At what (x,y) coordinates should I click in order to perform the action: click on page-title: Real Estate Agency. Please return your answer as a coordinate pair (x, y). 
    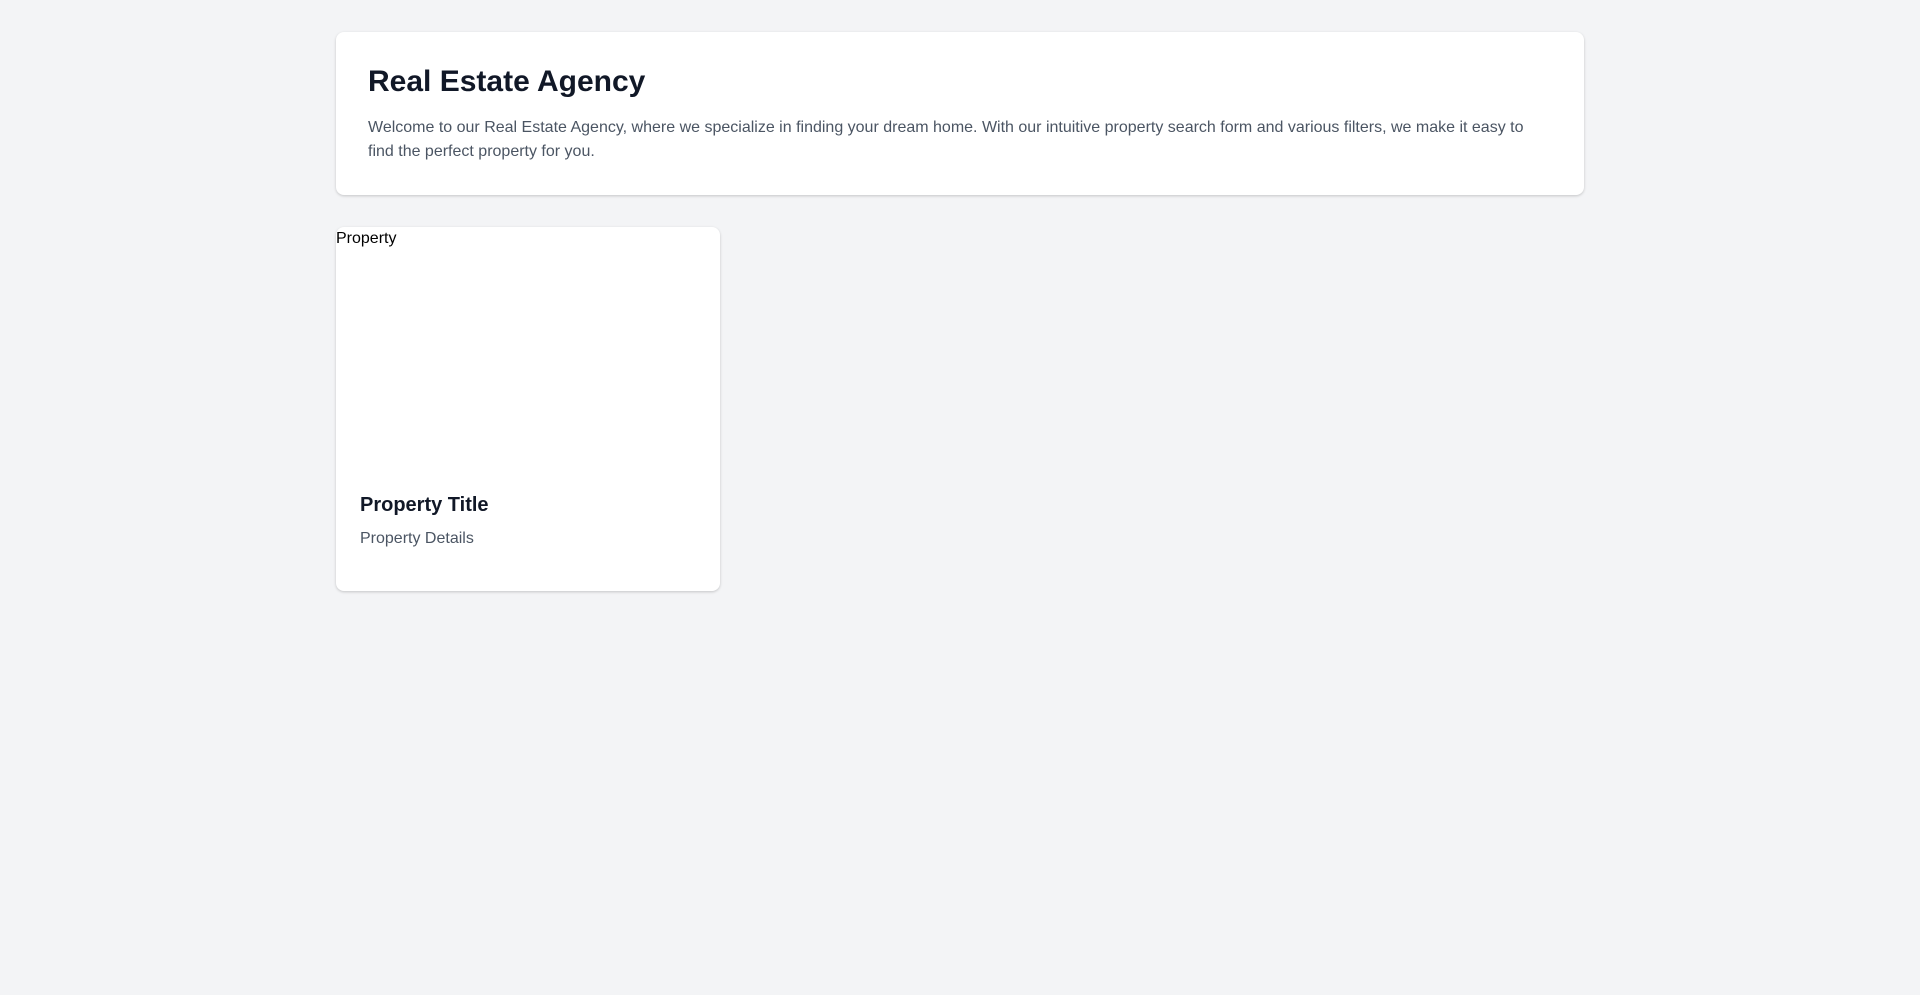
    Looking at the image, I should click on (507, 81).